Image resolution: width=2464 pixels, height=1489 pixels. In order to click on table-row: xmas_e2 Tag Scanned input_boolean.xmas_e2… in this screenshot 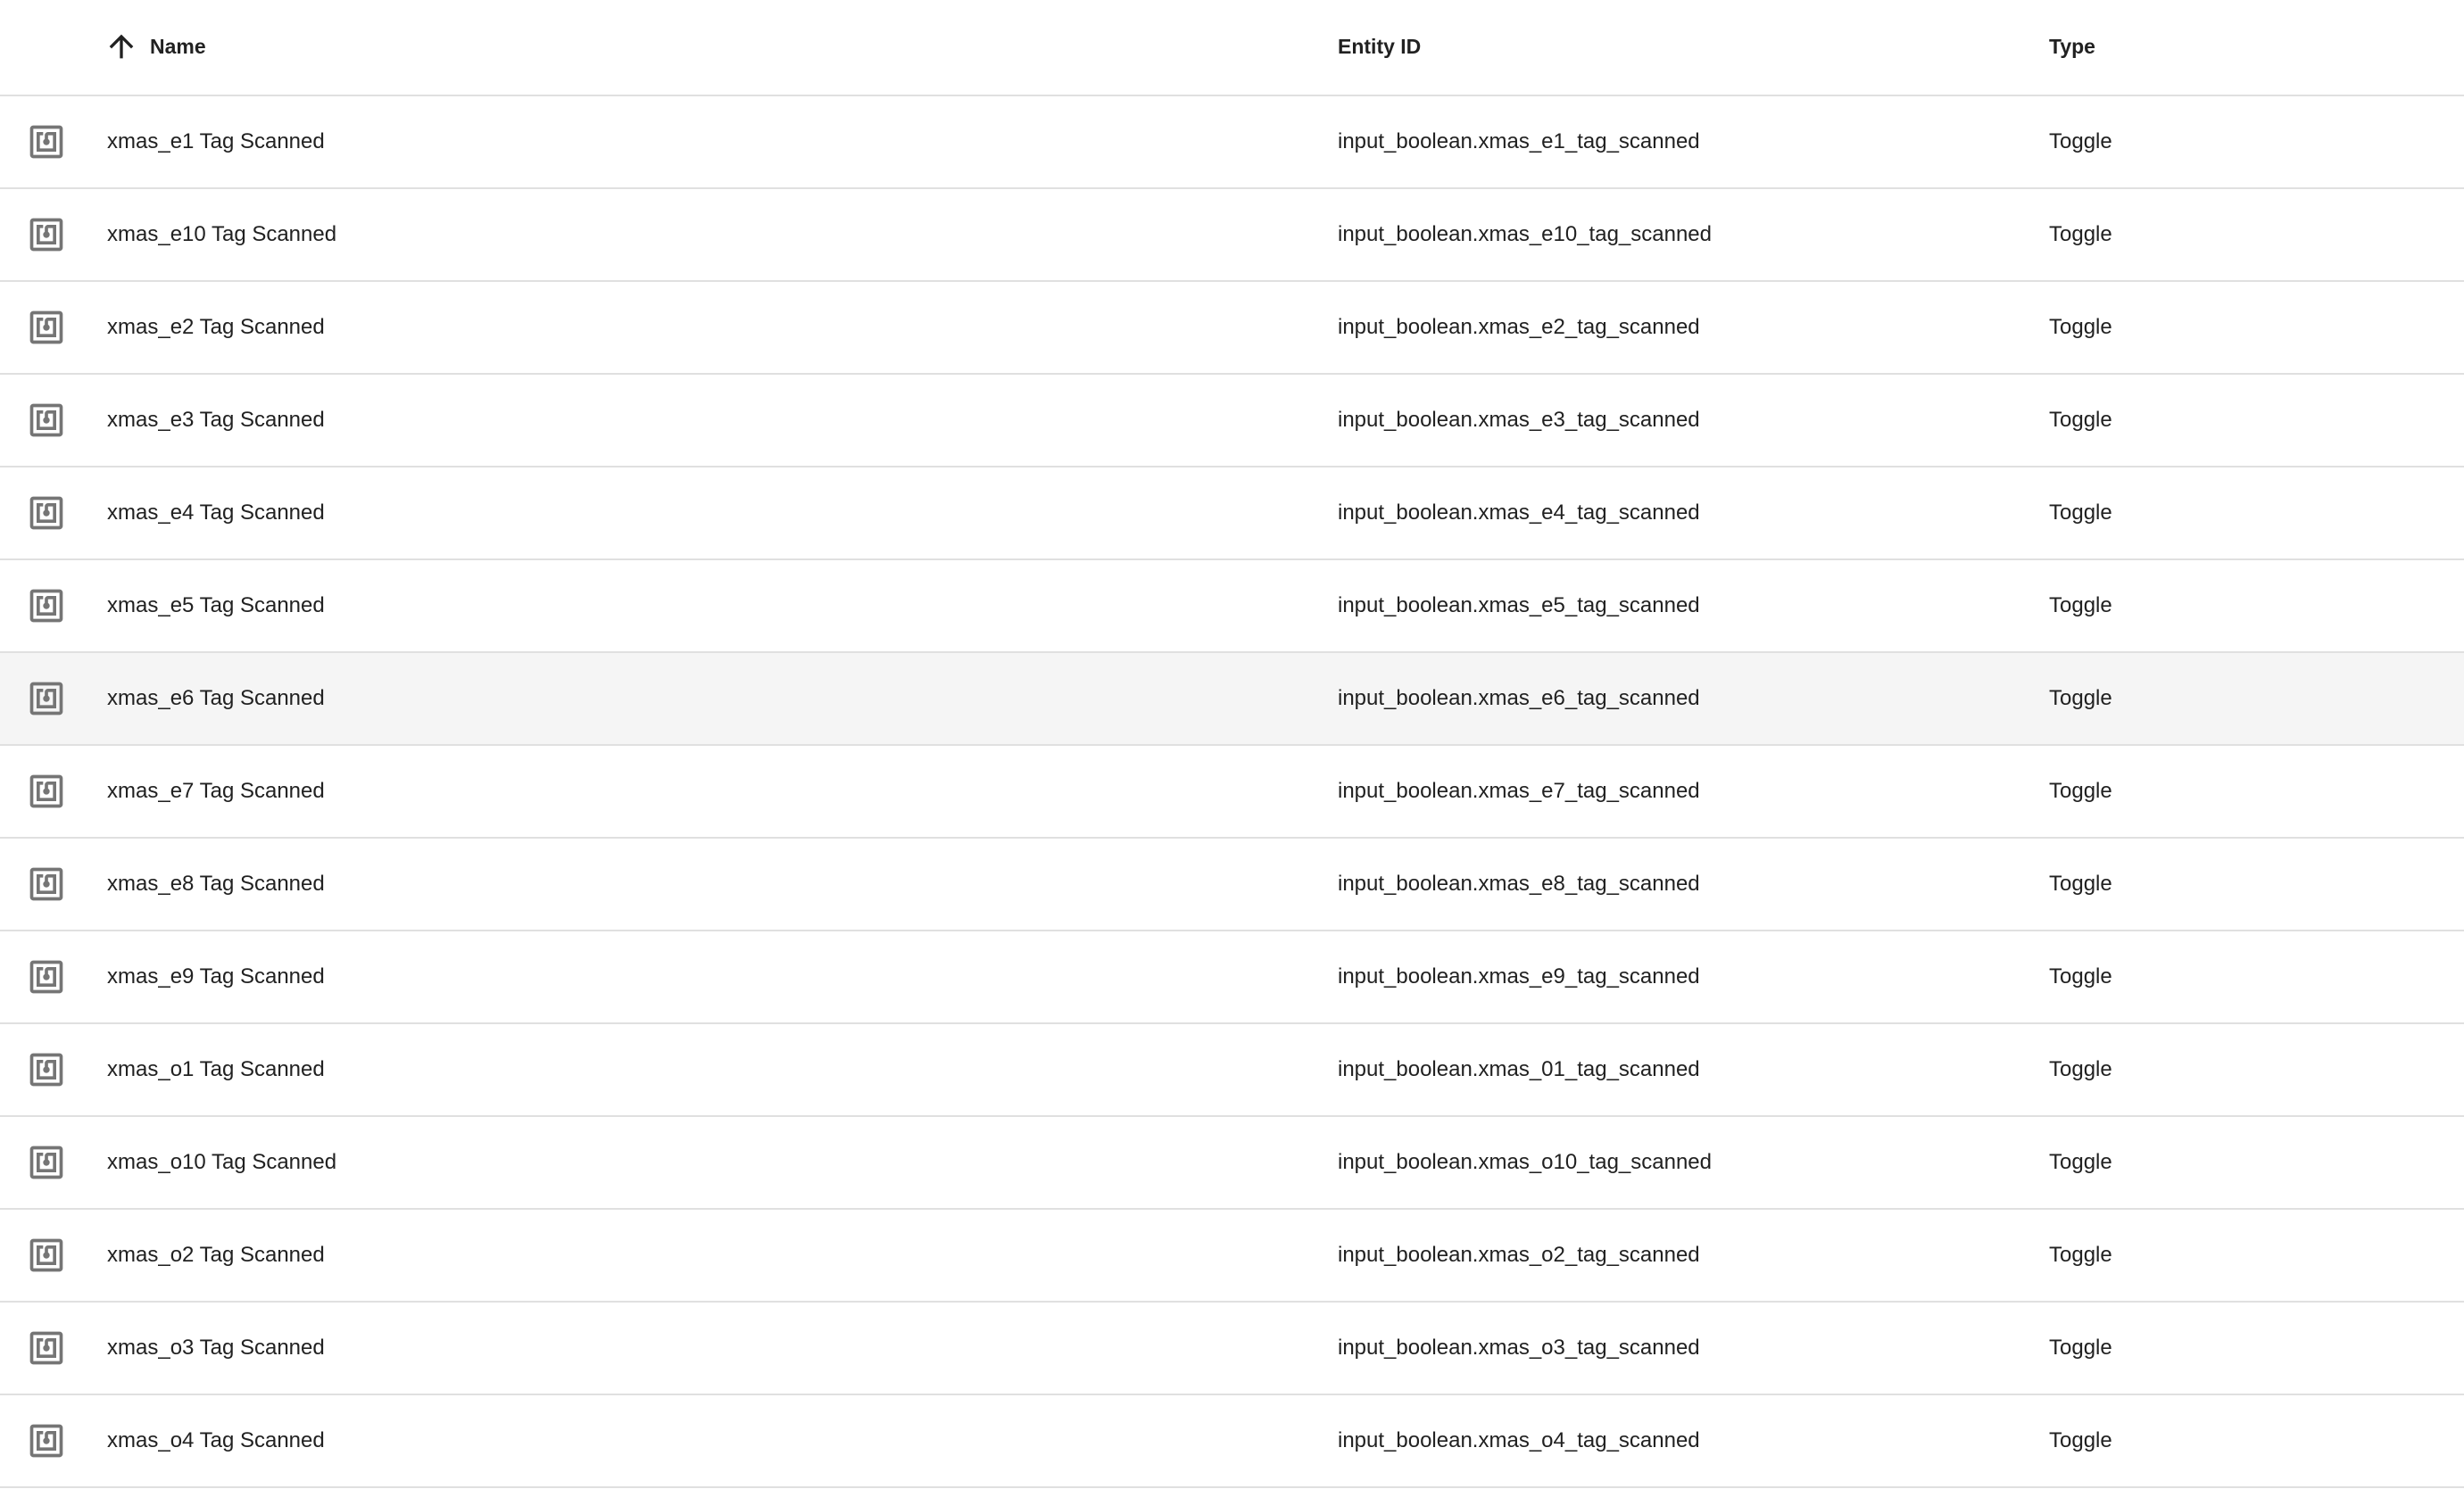, I will do `click(1232, 328)`.